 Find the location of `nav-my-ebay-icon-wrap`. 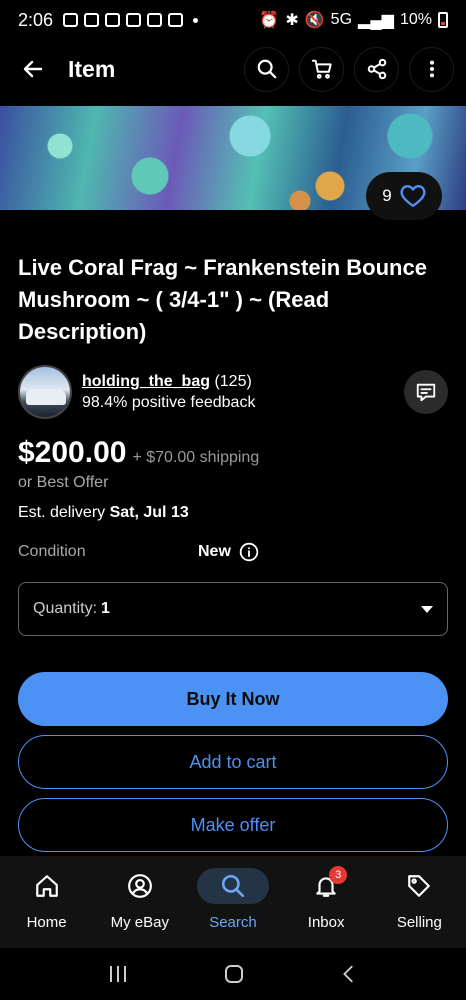

nav-my-ebay-icon-wrap is located at coordinates (140, 886).